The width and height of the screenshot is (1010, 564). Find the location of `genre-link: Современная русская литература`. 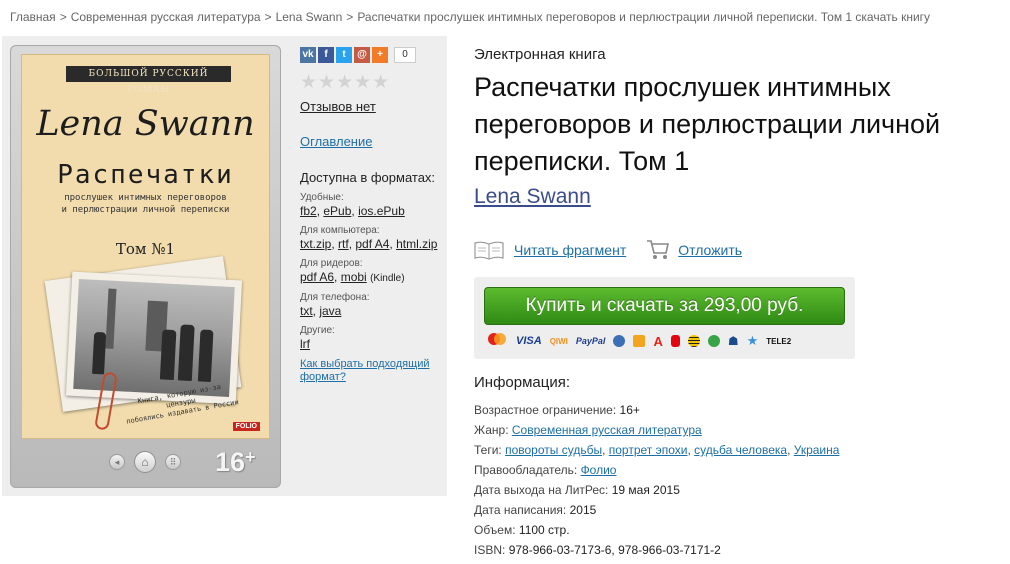

genre-link: Современная русская литература is located at coordinates (607, 430).